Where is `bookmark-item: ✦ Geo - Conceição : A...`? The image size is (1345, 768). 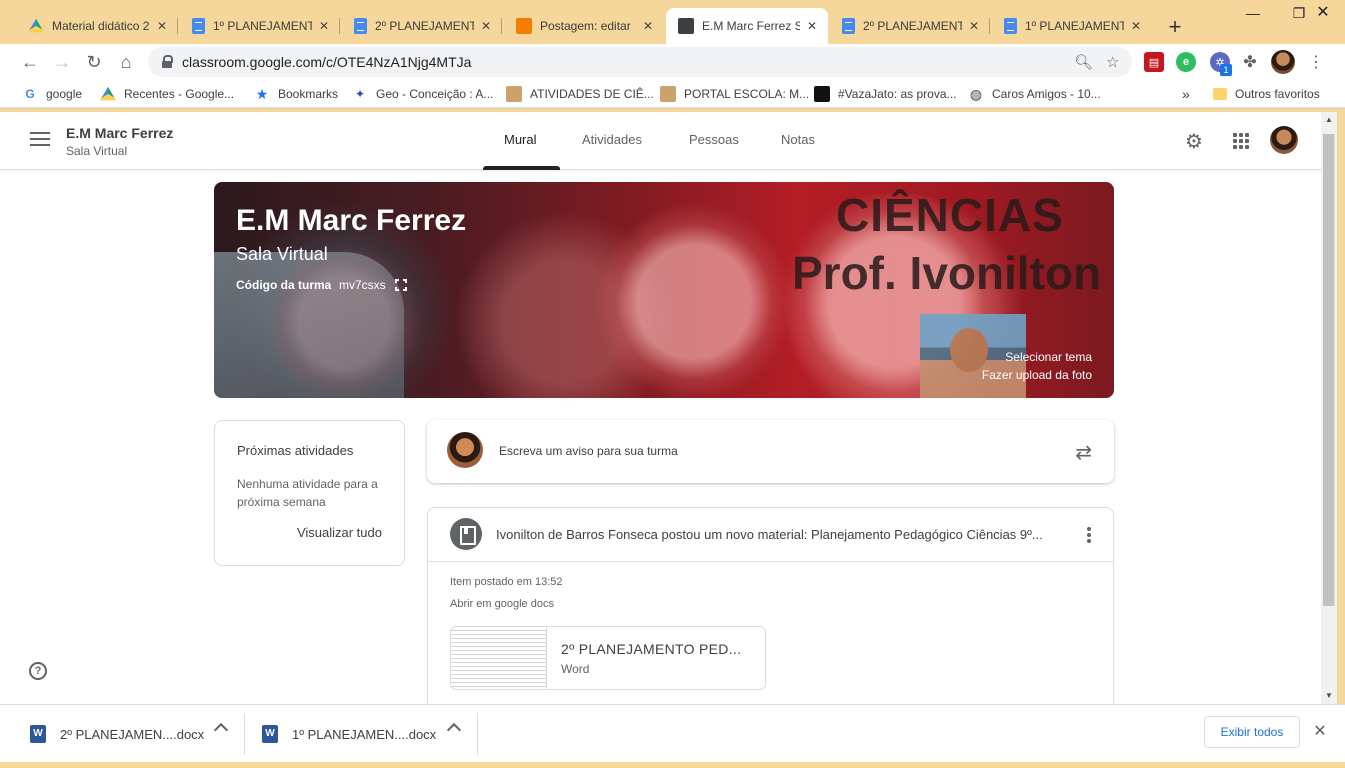
bookmark-item: ✦ Geo - Conceição : A... is located at coordinates (422, 94).